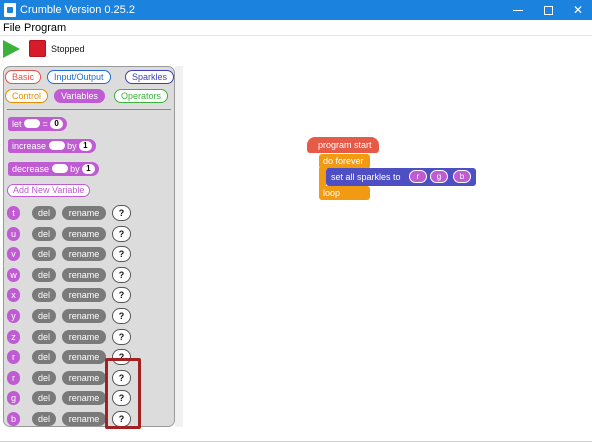  Describe the element at coordinates (344, 161) in the screenshot. I see `do-forever-block: do forever` at that location.